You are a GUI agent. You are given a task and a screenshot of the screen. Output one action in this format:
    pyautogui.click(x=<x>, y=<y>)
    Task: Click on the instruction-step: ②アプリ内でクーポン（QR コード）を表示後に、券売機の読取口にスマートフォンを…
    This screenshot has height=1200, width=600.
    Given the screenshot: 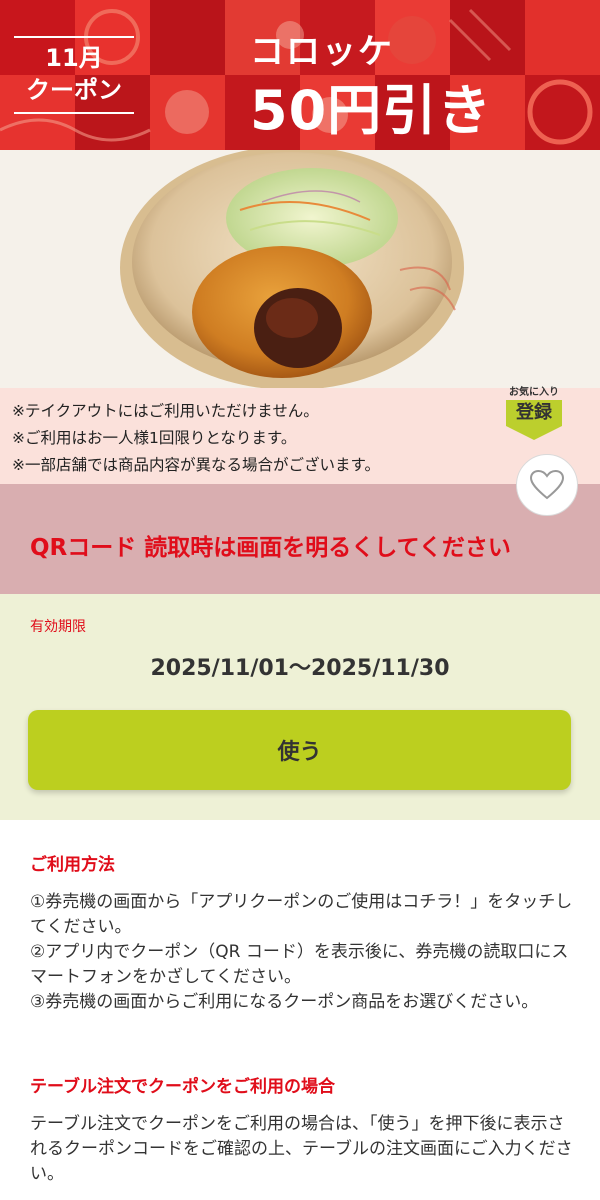 What is the action you would take?
    pyautogui.click(x=299, y=964)
    